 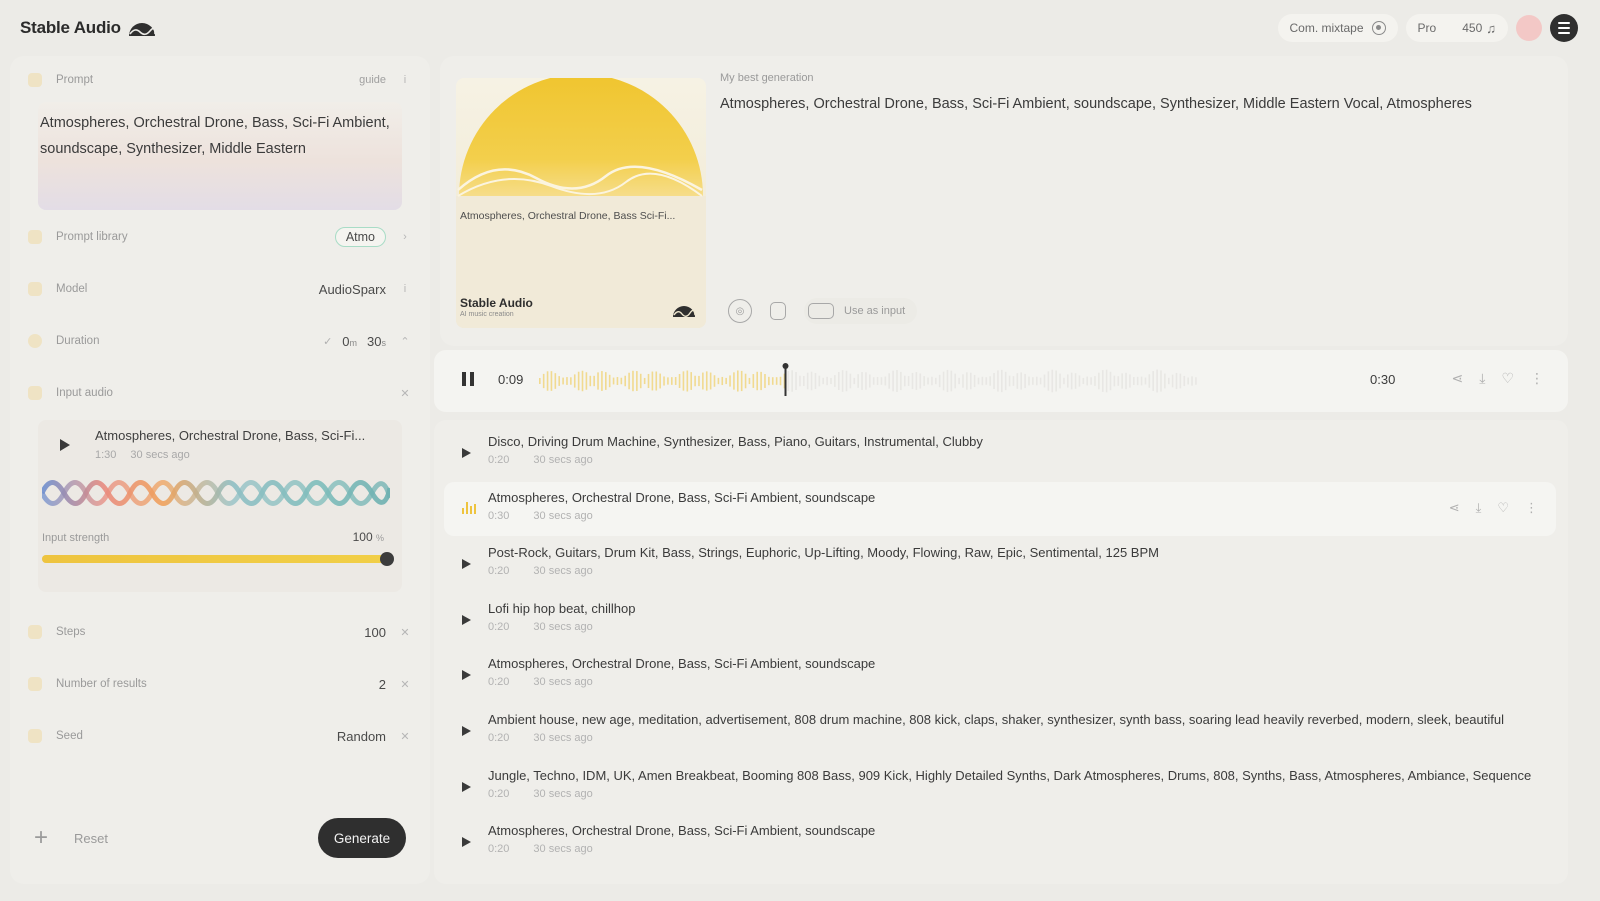 What do you see at coordinates (46, 838) in the screenshot?
I see `plus-icon: +` at bounding box center [46, 838].